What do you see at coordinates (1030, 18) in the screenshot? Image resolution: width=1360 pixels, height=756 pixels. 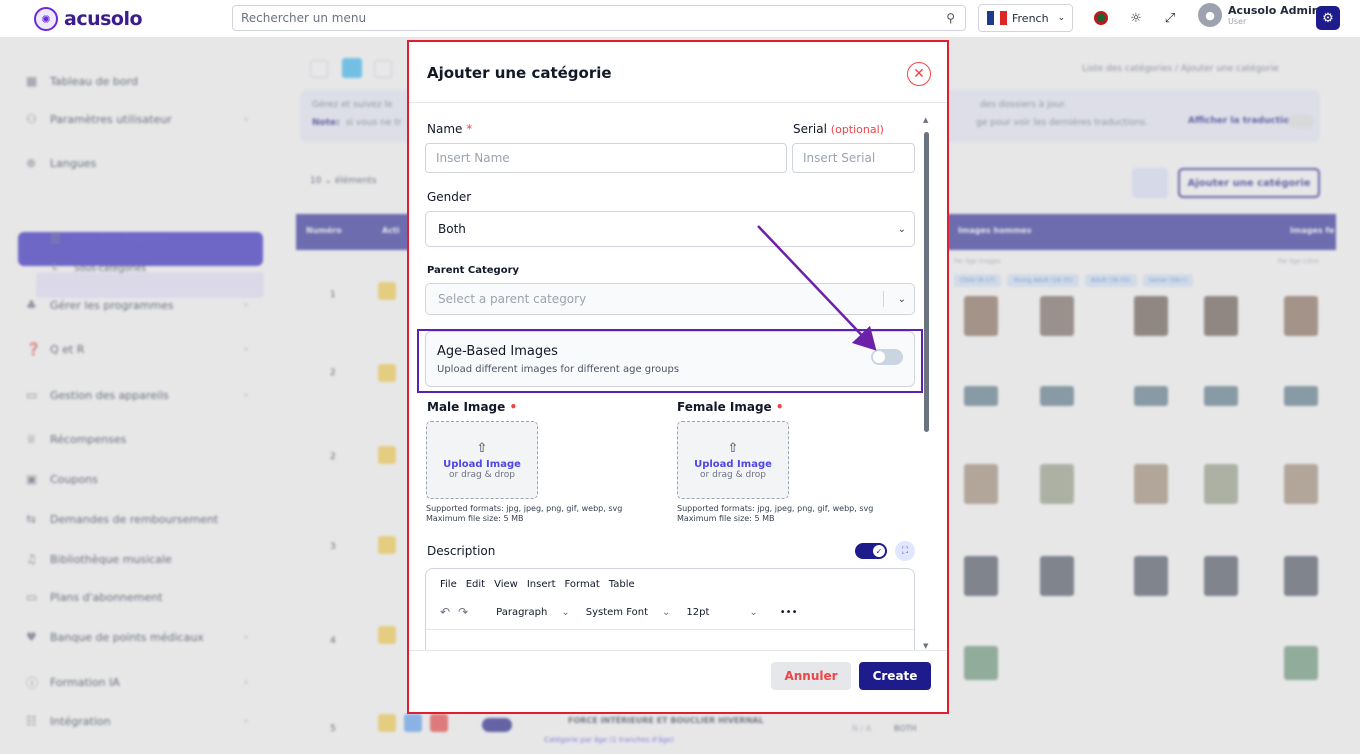 I see `language-label: French` at bounding box center [1030, 18].